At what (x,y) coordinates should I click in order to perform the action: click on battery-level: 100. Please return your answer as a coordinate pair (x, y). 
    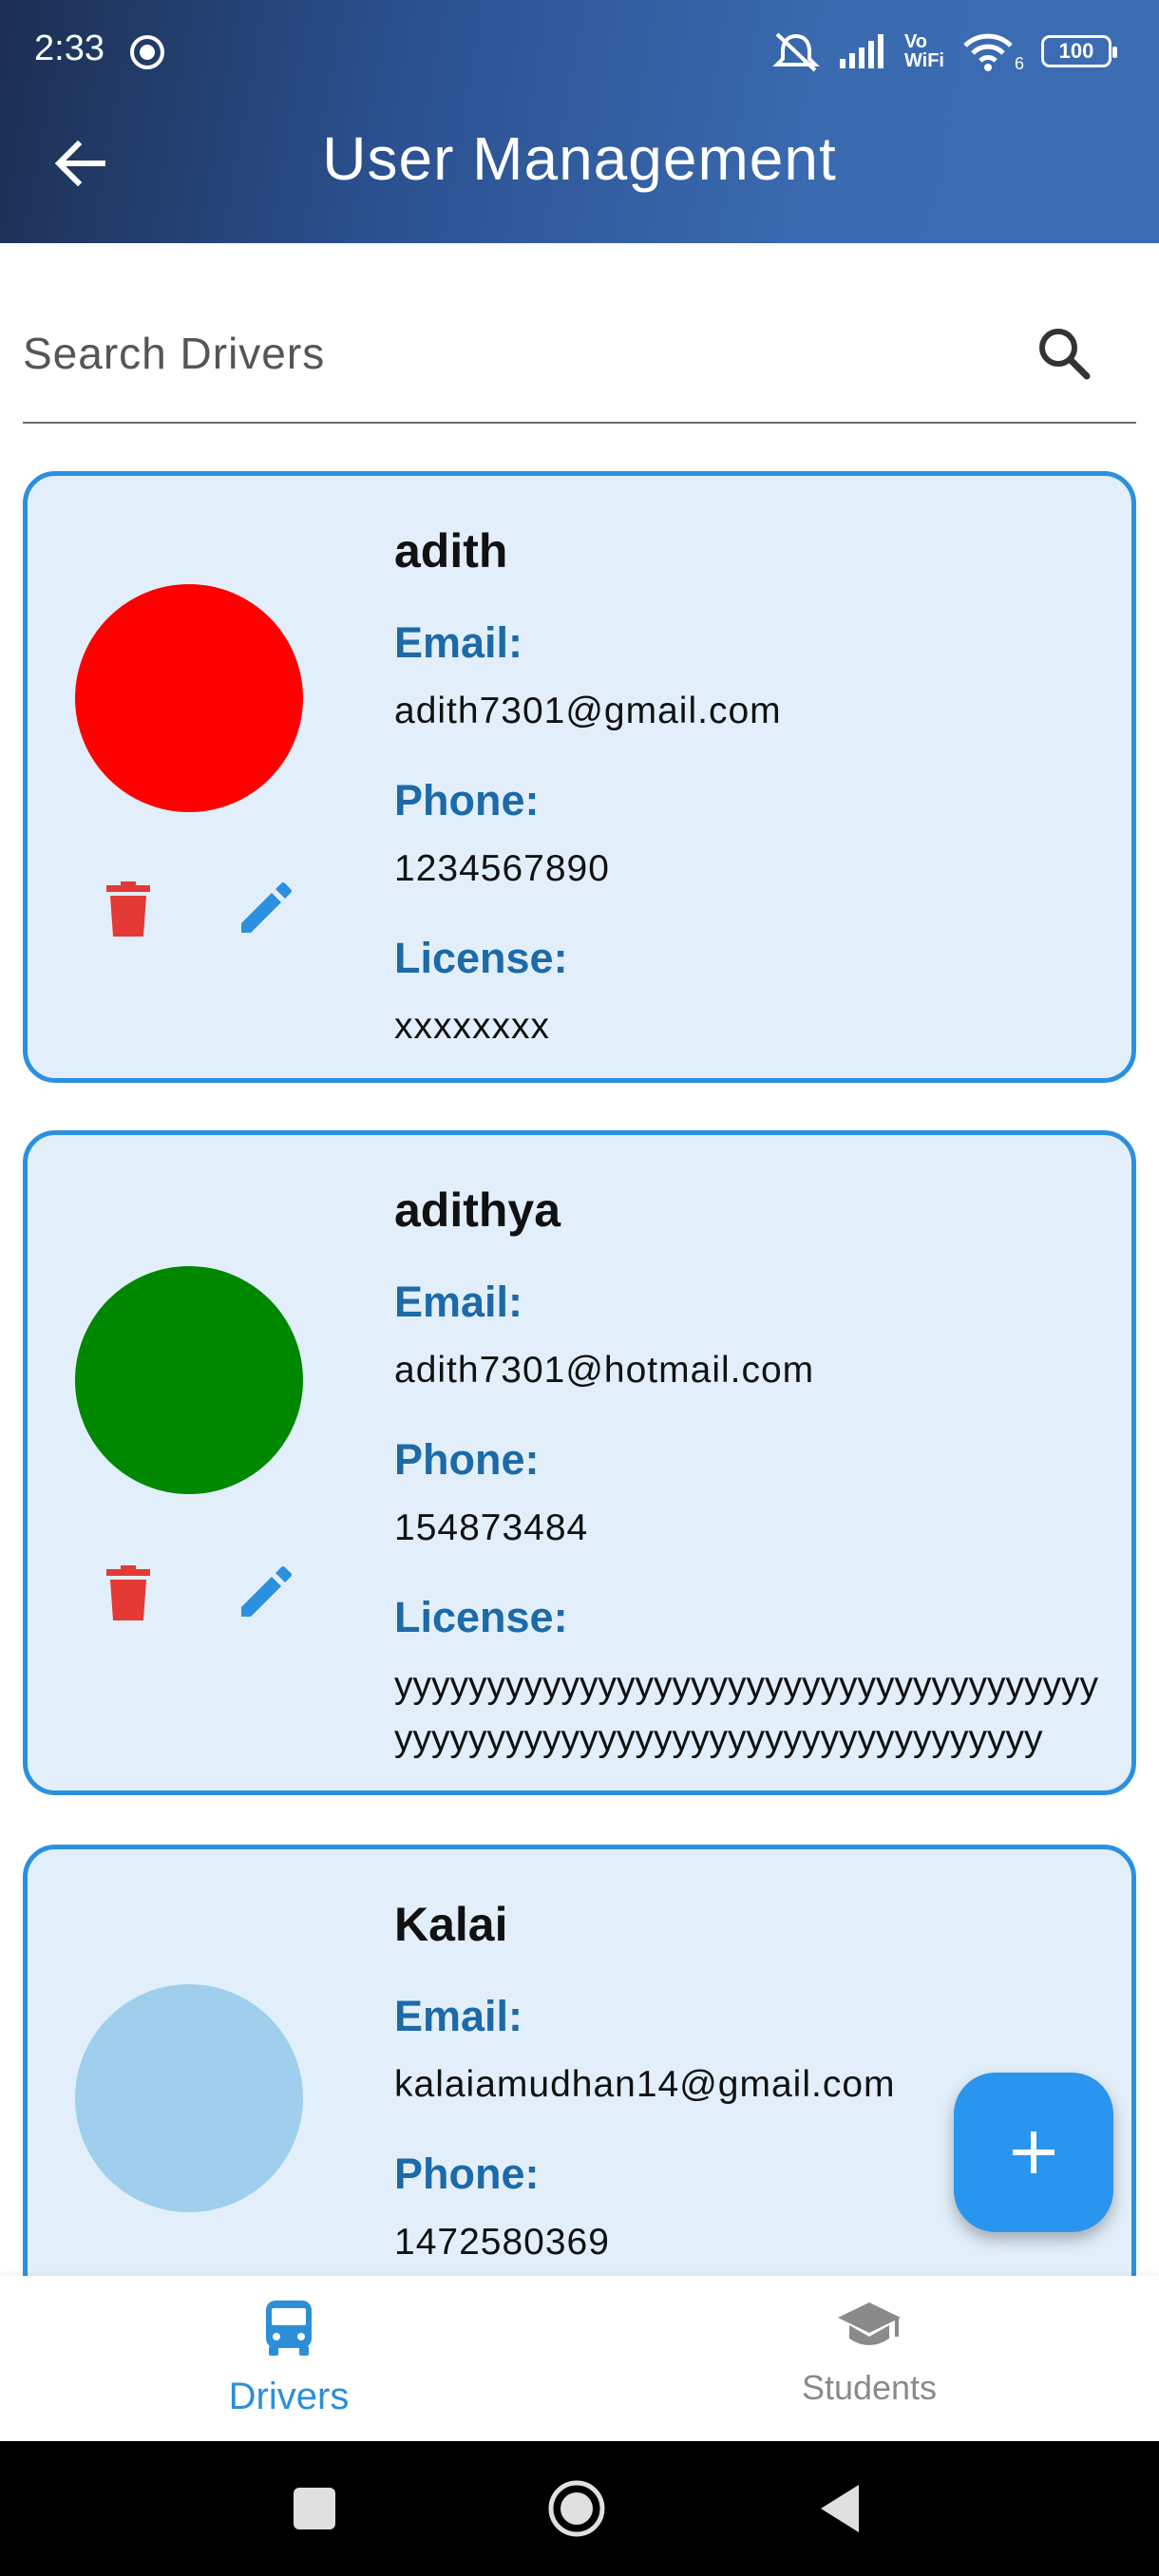
    Looking at the image, I should click on (1076, 51).